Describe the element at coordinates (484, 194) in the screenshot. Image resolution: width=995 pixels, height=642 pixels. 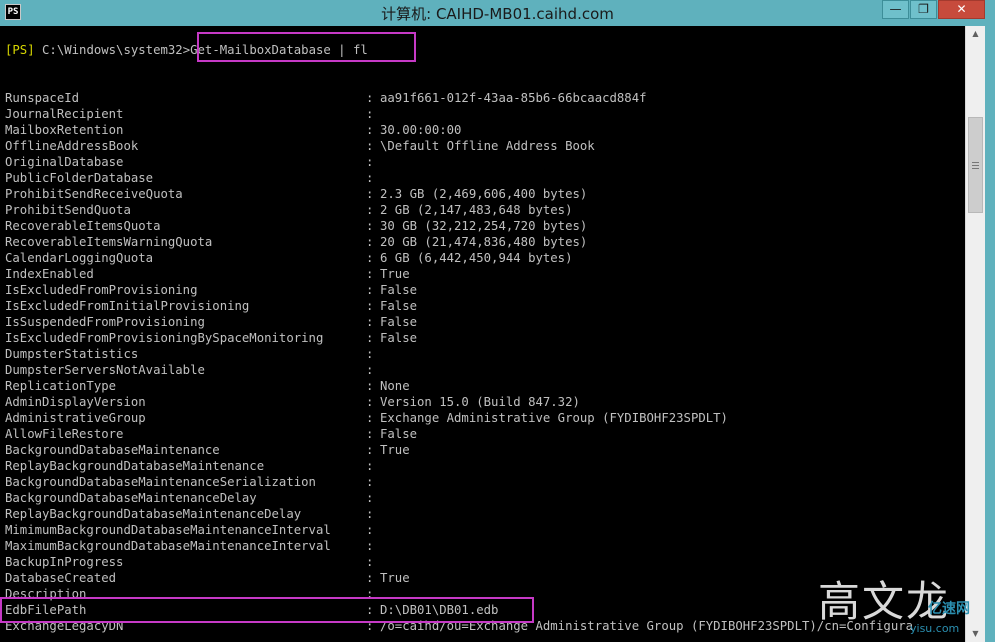
I see `property-value: 2.3 GB (2,469,606,400 bytes)` at that location.